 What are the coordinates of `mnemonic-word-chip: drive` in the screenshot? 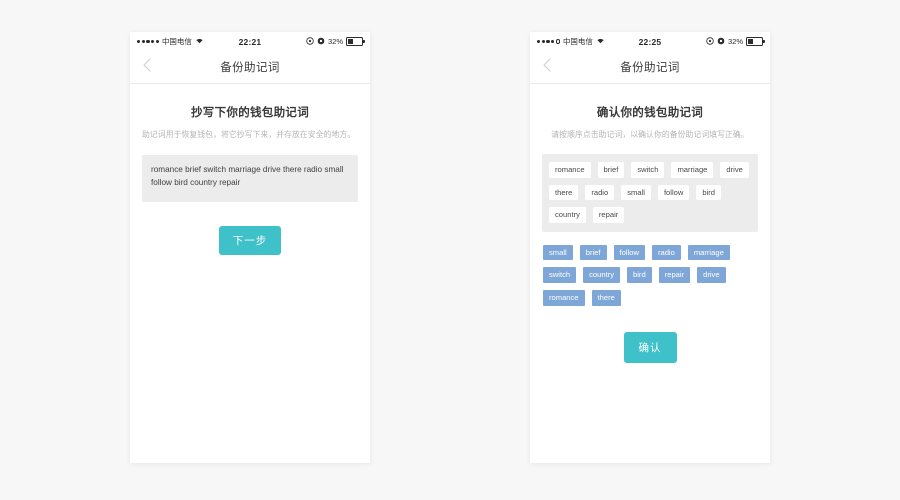 It's located at (734, 170).